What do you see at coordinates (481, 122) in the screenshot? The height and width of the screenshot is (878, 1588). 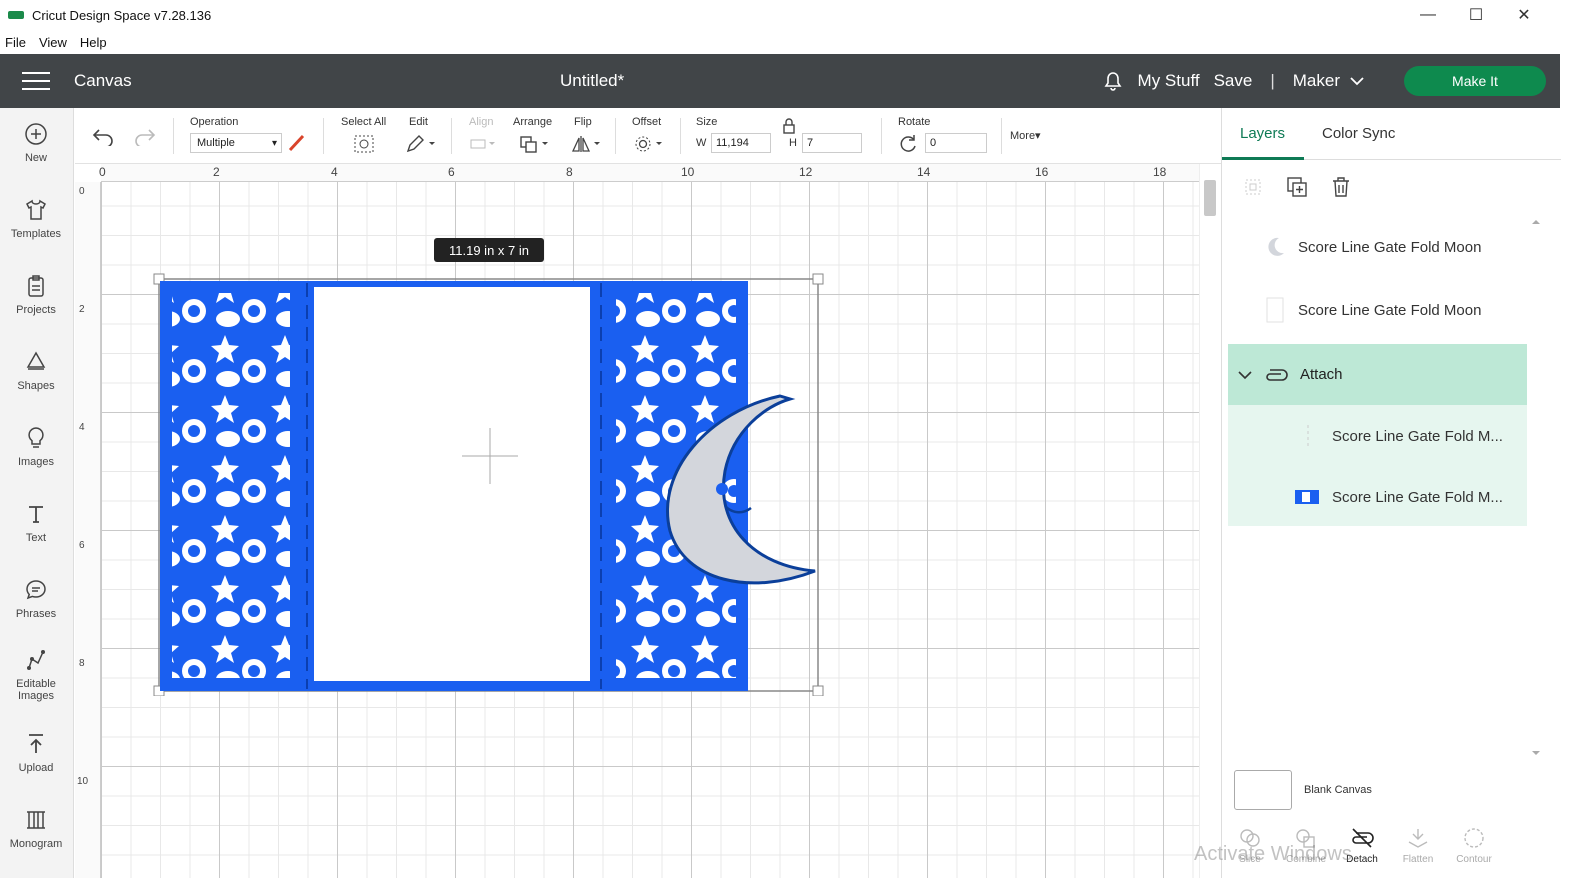 I see `align-label: Align` at bounding box center [481, 122].